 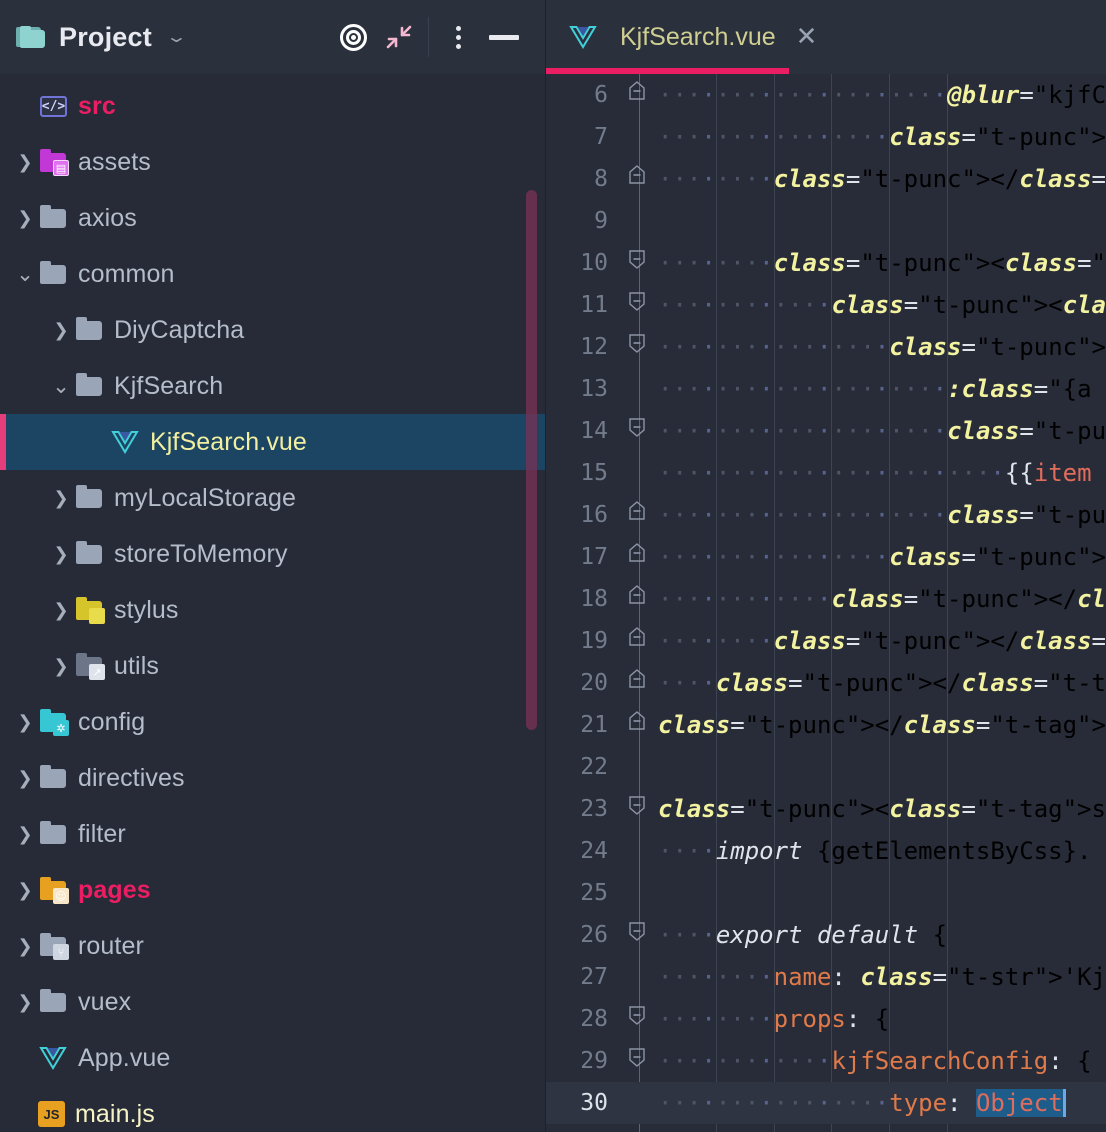 I want to click on locate-target-icon, so click(x=353, y=37).